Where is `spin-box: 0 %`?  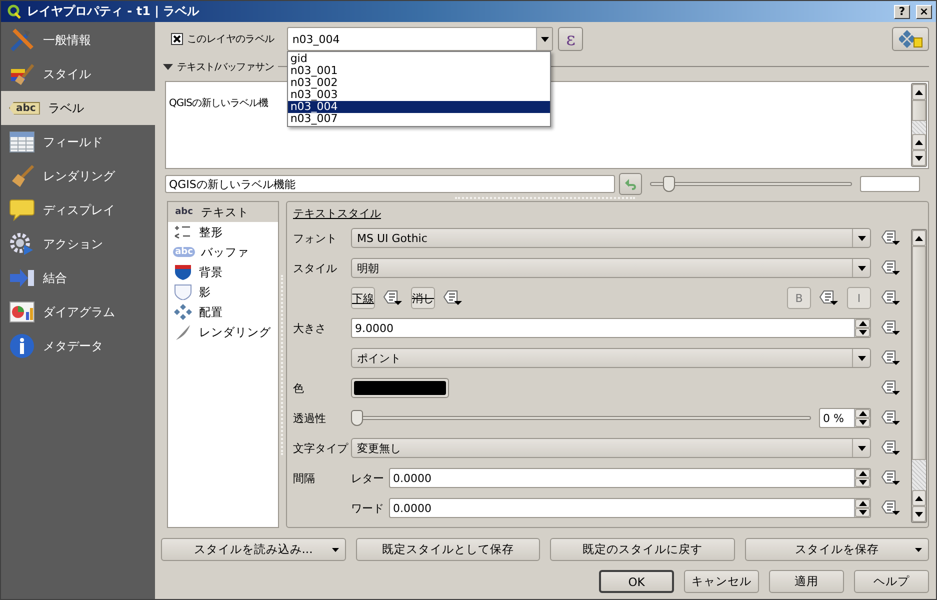
spin-box: 0 % is located at coordinates (845, 418).